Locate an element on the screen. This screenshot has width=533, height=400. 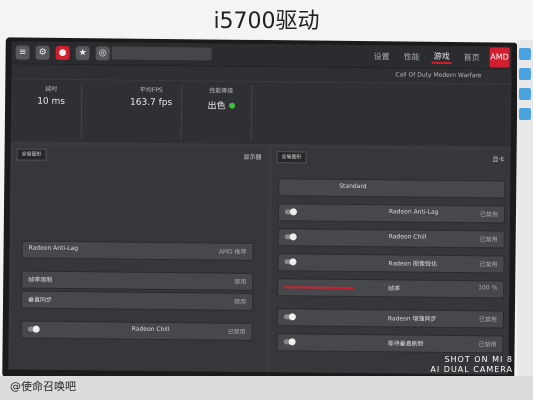
nav-tabs: 设置 性能 游戏 首页 is located at coordinates (427, 56).